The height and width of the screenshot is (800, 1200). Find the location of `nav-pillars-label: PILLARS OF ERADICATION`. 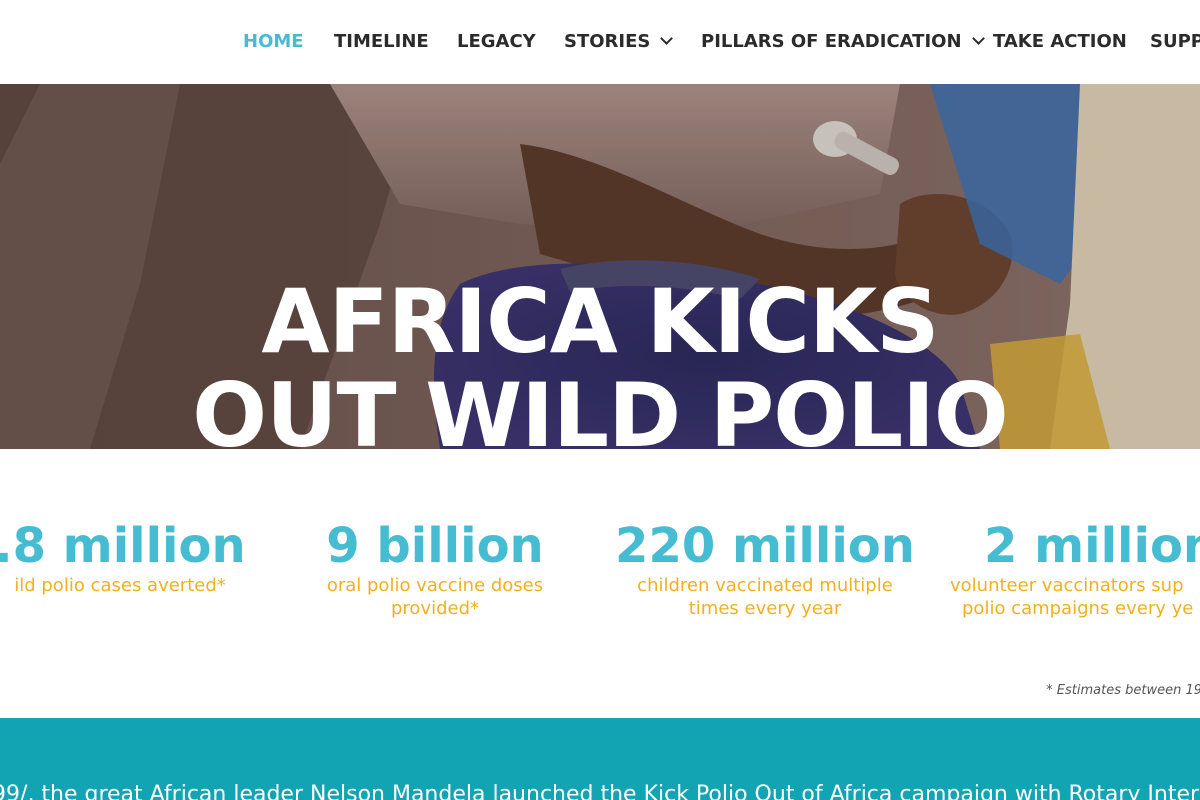

nav-pillars-label: PILLARS OF ERADICATION is located at coordinates (831, 41).